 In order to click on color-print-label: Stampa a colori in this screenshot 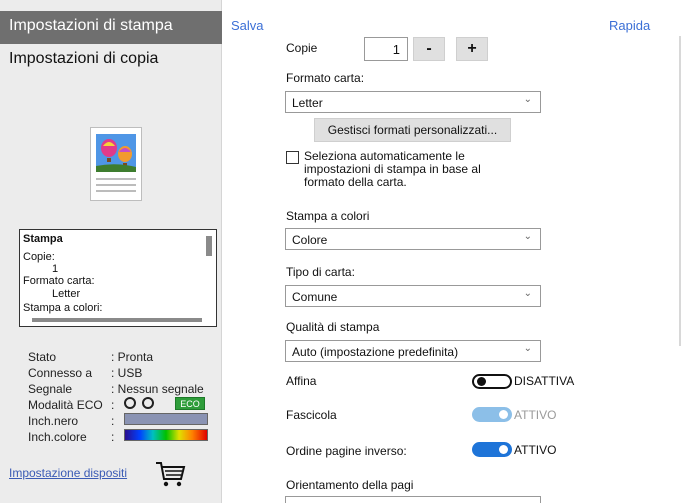, I will do `click(328, 216)`.